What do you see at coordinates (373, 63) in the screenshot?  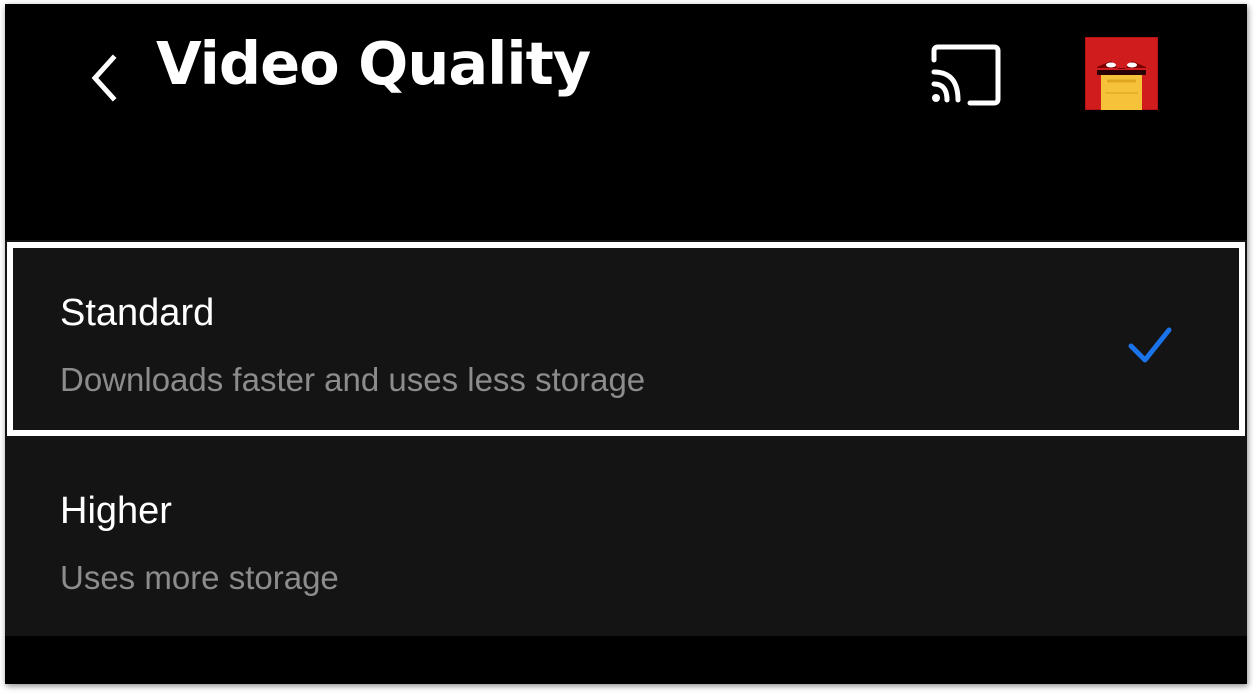 I see `page-title: Video Quality` at bounding box center [373, 63].